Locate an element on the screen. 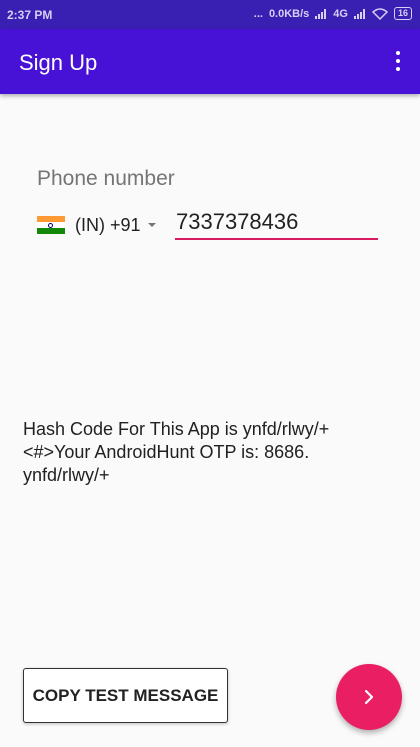 The image size is (420, 747). country-code-picker: (IN) +91 is located at coordinates (96, 225).